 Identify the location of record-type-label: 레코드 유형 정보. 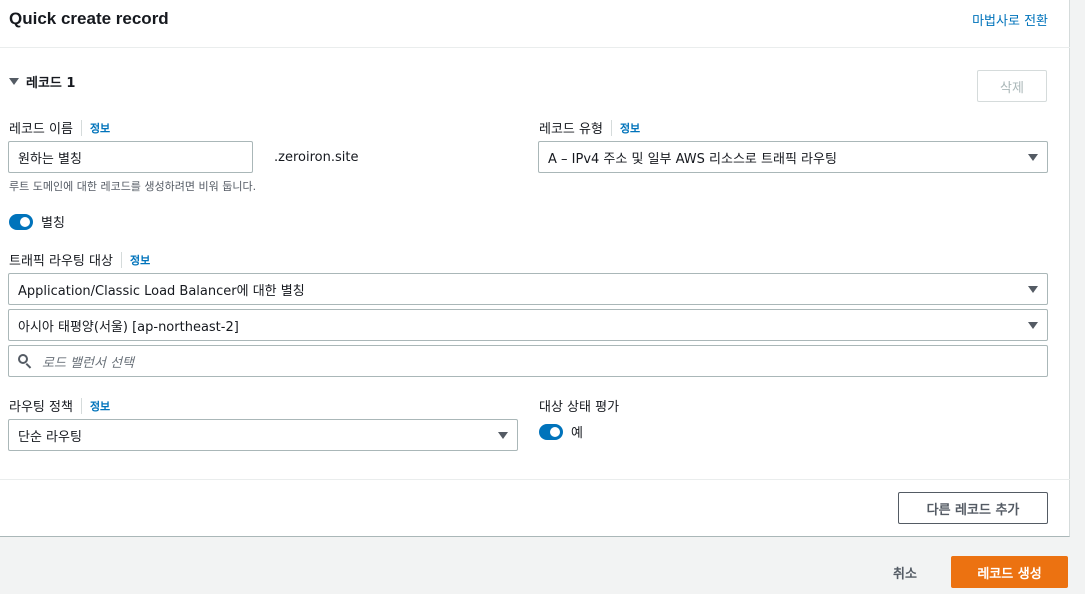
(589, 127).